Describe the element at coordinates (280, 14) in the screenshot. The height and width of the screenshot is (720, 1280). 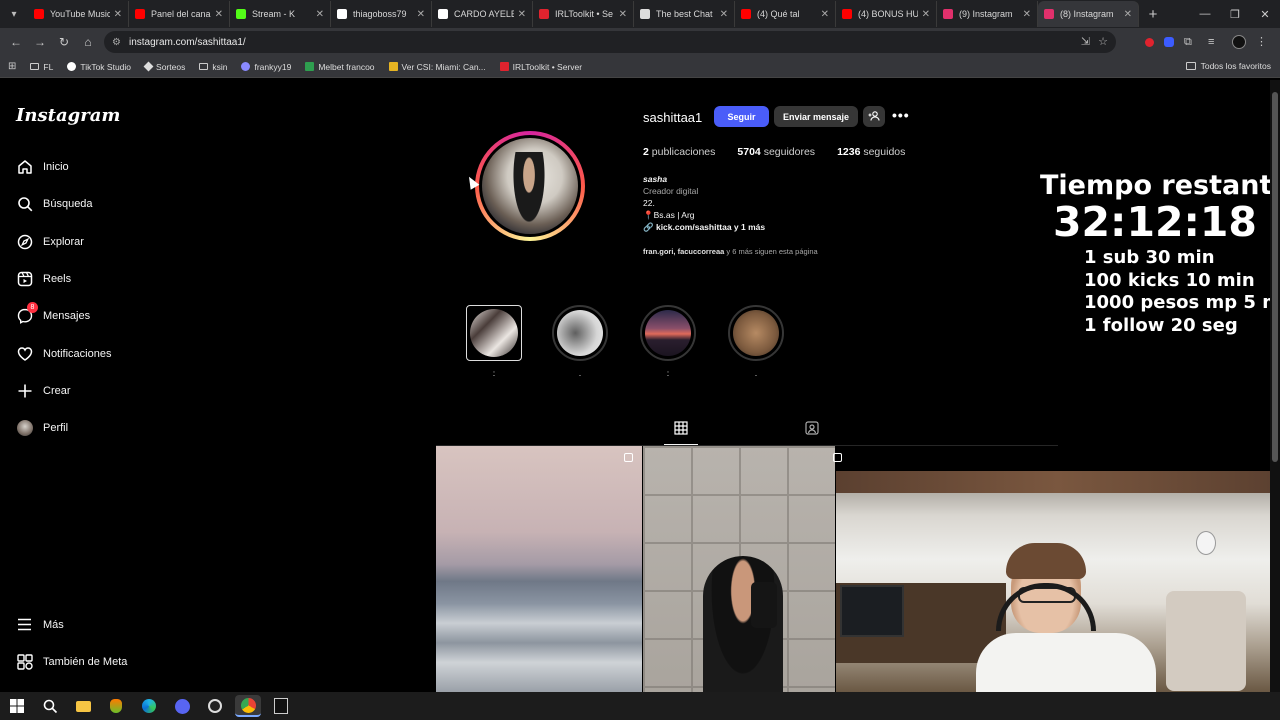
I see `browser-tab: Stream - K ✕` at that location.